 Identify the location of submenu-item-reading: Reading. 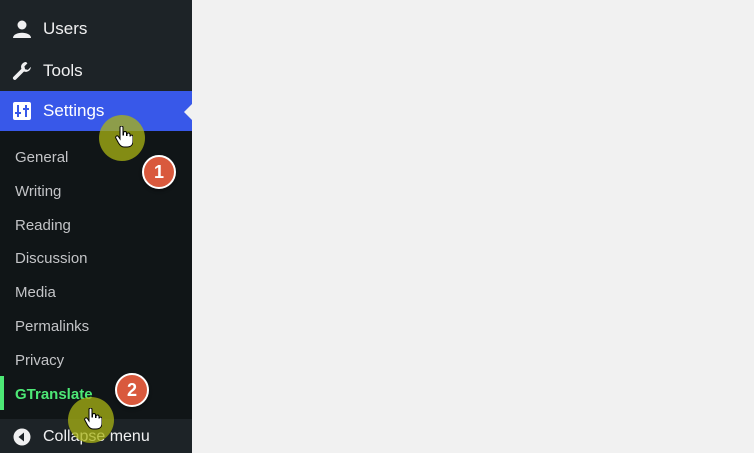
(43, 226).